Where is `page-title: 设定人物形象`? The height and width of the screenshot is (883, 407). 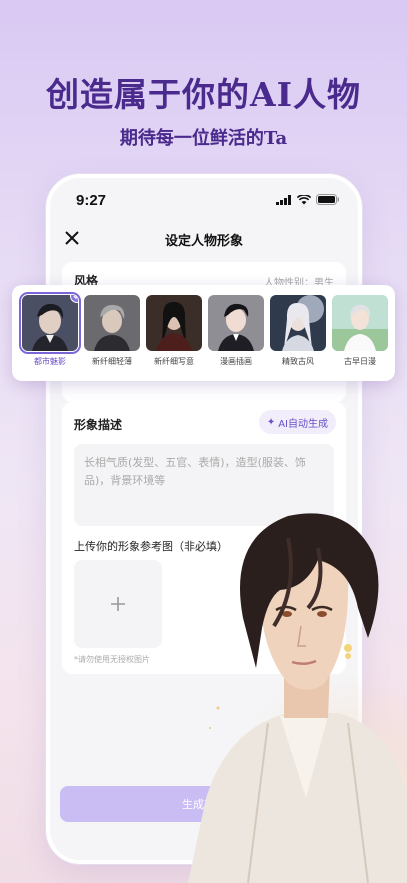 page-title: 设定人物形象 is located at coordinates (203, 241).